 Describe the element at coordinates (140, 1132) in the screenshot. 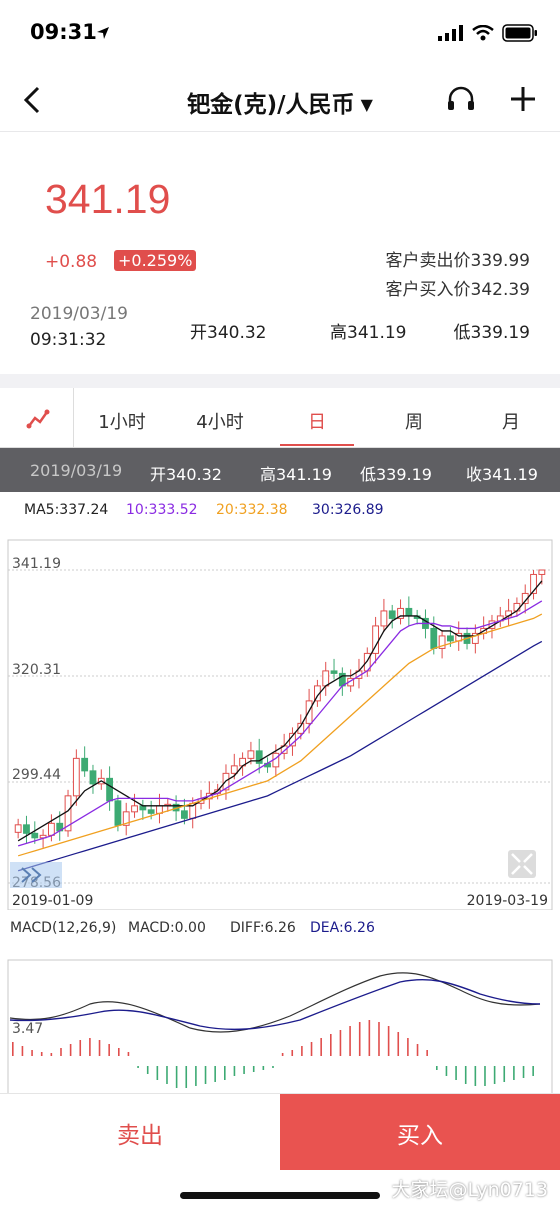

I see `sell-button: 卖出` at that location.